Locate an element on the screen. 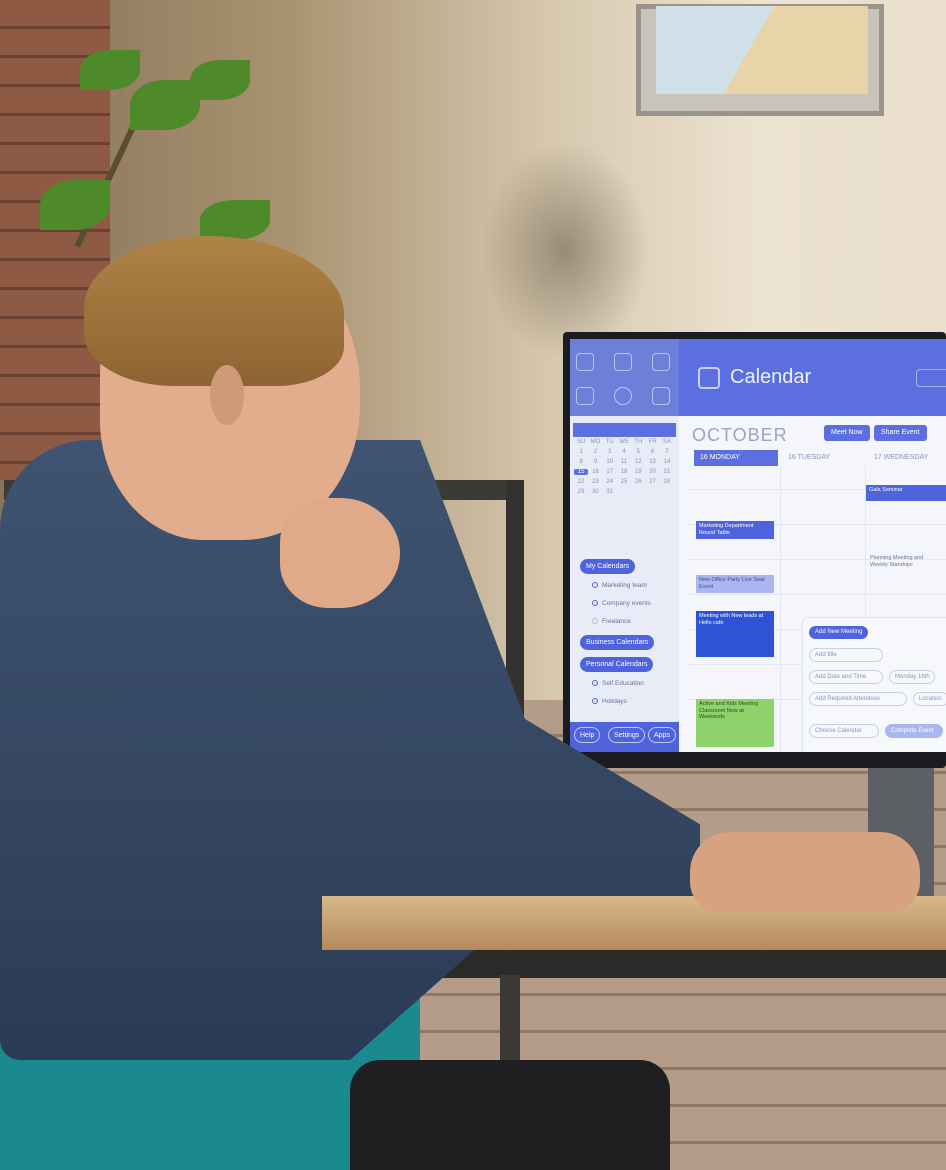 This screenshot has width=946, height=1170. complete-event-button: Complete Event is located at coordinates (914, 731).